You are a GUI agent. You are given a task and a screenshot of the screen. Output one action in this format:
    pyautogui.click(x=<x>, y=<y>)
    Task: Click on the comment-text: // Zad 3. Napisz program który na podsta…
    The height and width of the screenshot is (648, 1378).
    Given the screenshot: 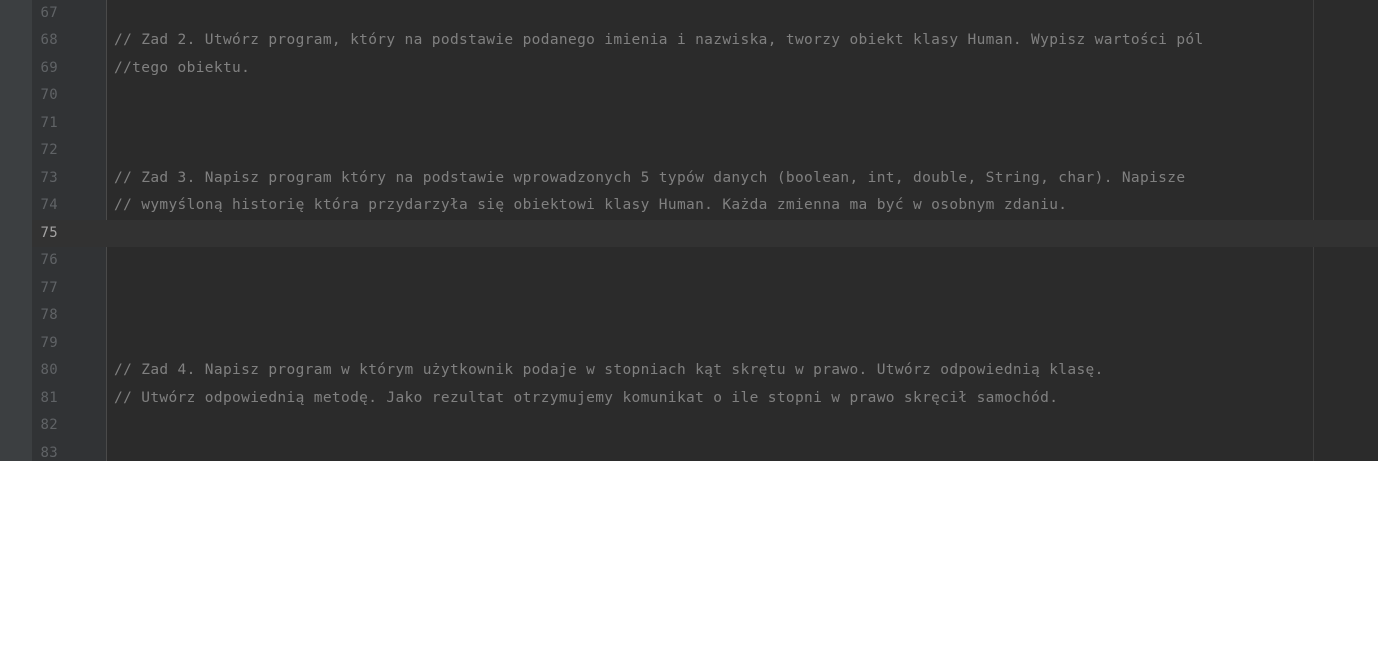 What is the action you would take?
    pyautogui.click(x=650, y=177)
    